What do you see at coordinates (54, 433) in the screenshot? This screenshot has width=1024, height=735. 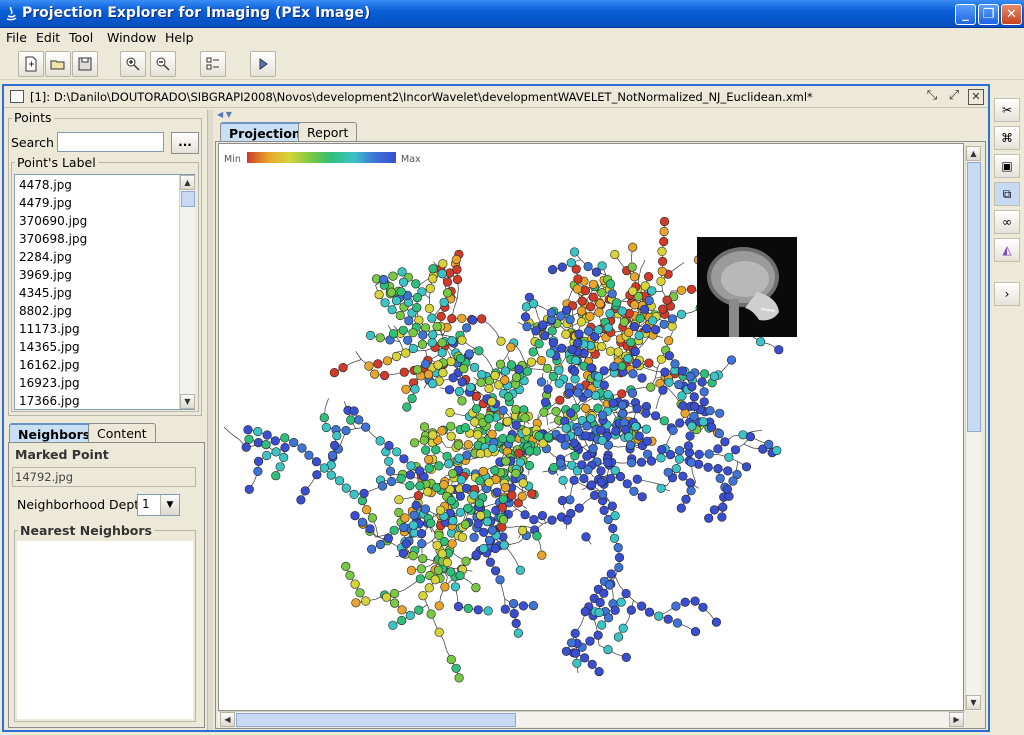 I see `tab-neighbors: Neighbors` at bounding box center [54, 433].